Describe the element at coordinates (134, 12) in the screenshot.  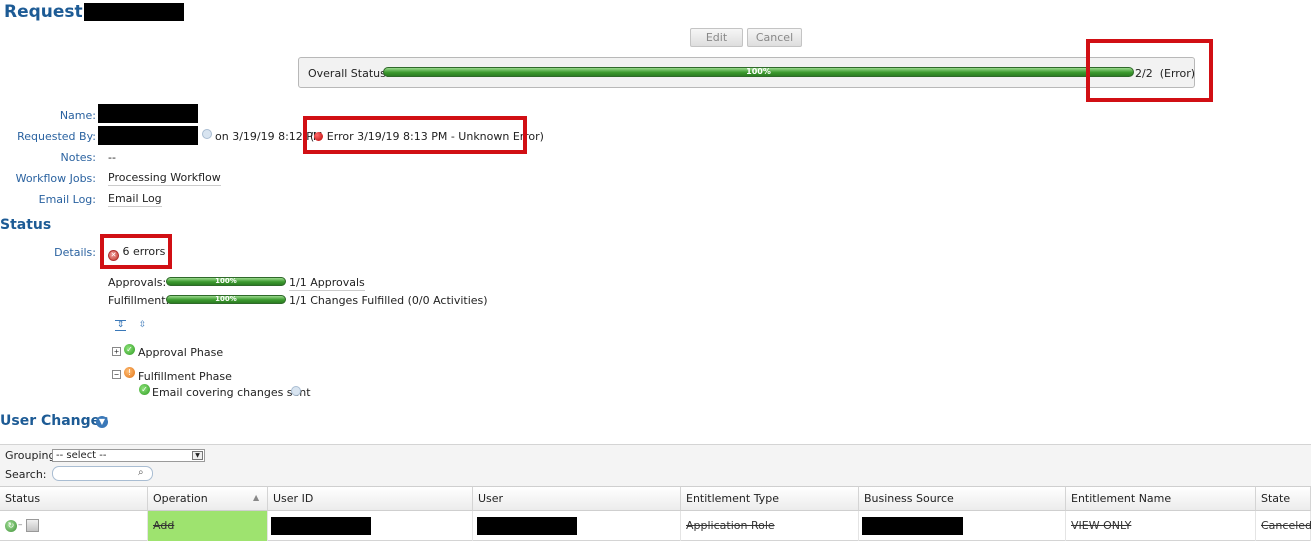
I see `request-id-redacted` at that location.